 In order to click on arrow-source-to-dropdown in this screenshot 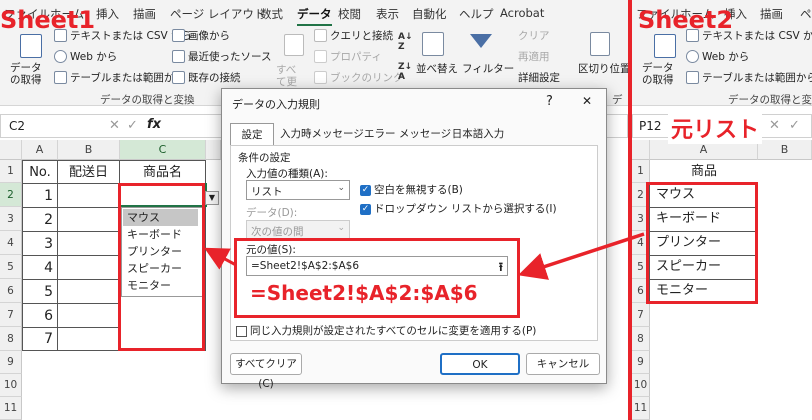, I will do `click(220, 258)`.